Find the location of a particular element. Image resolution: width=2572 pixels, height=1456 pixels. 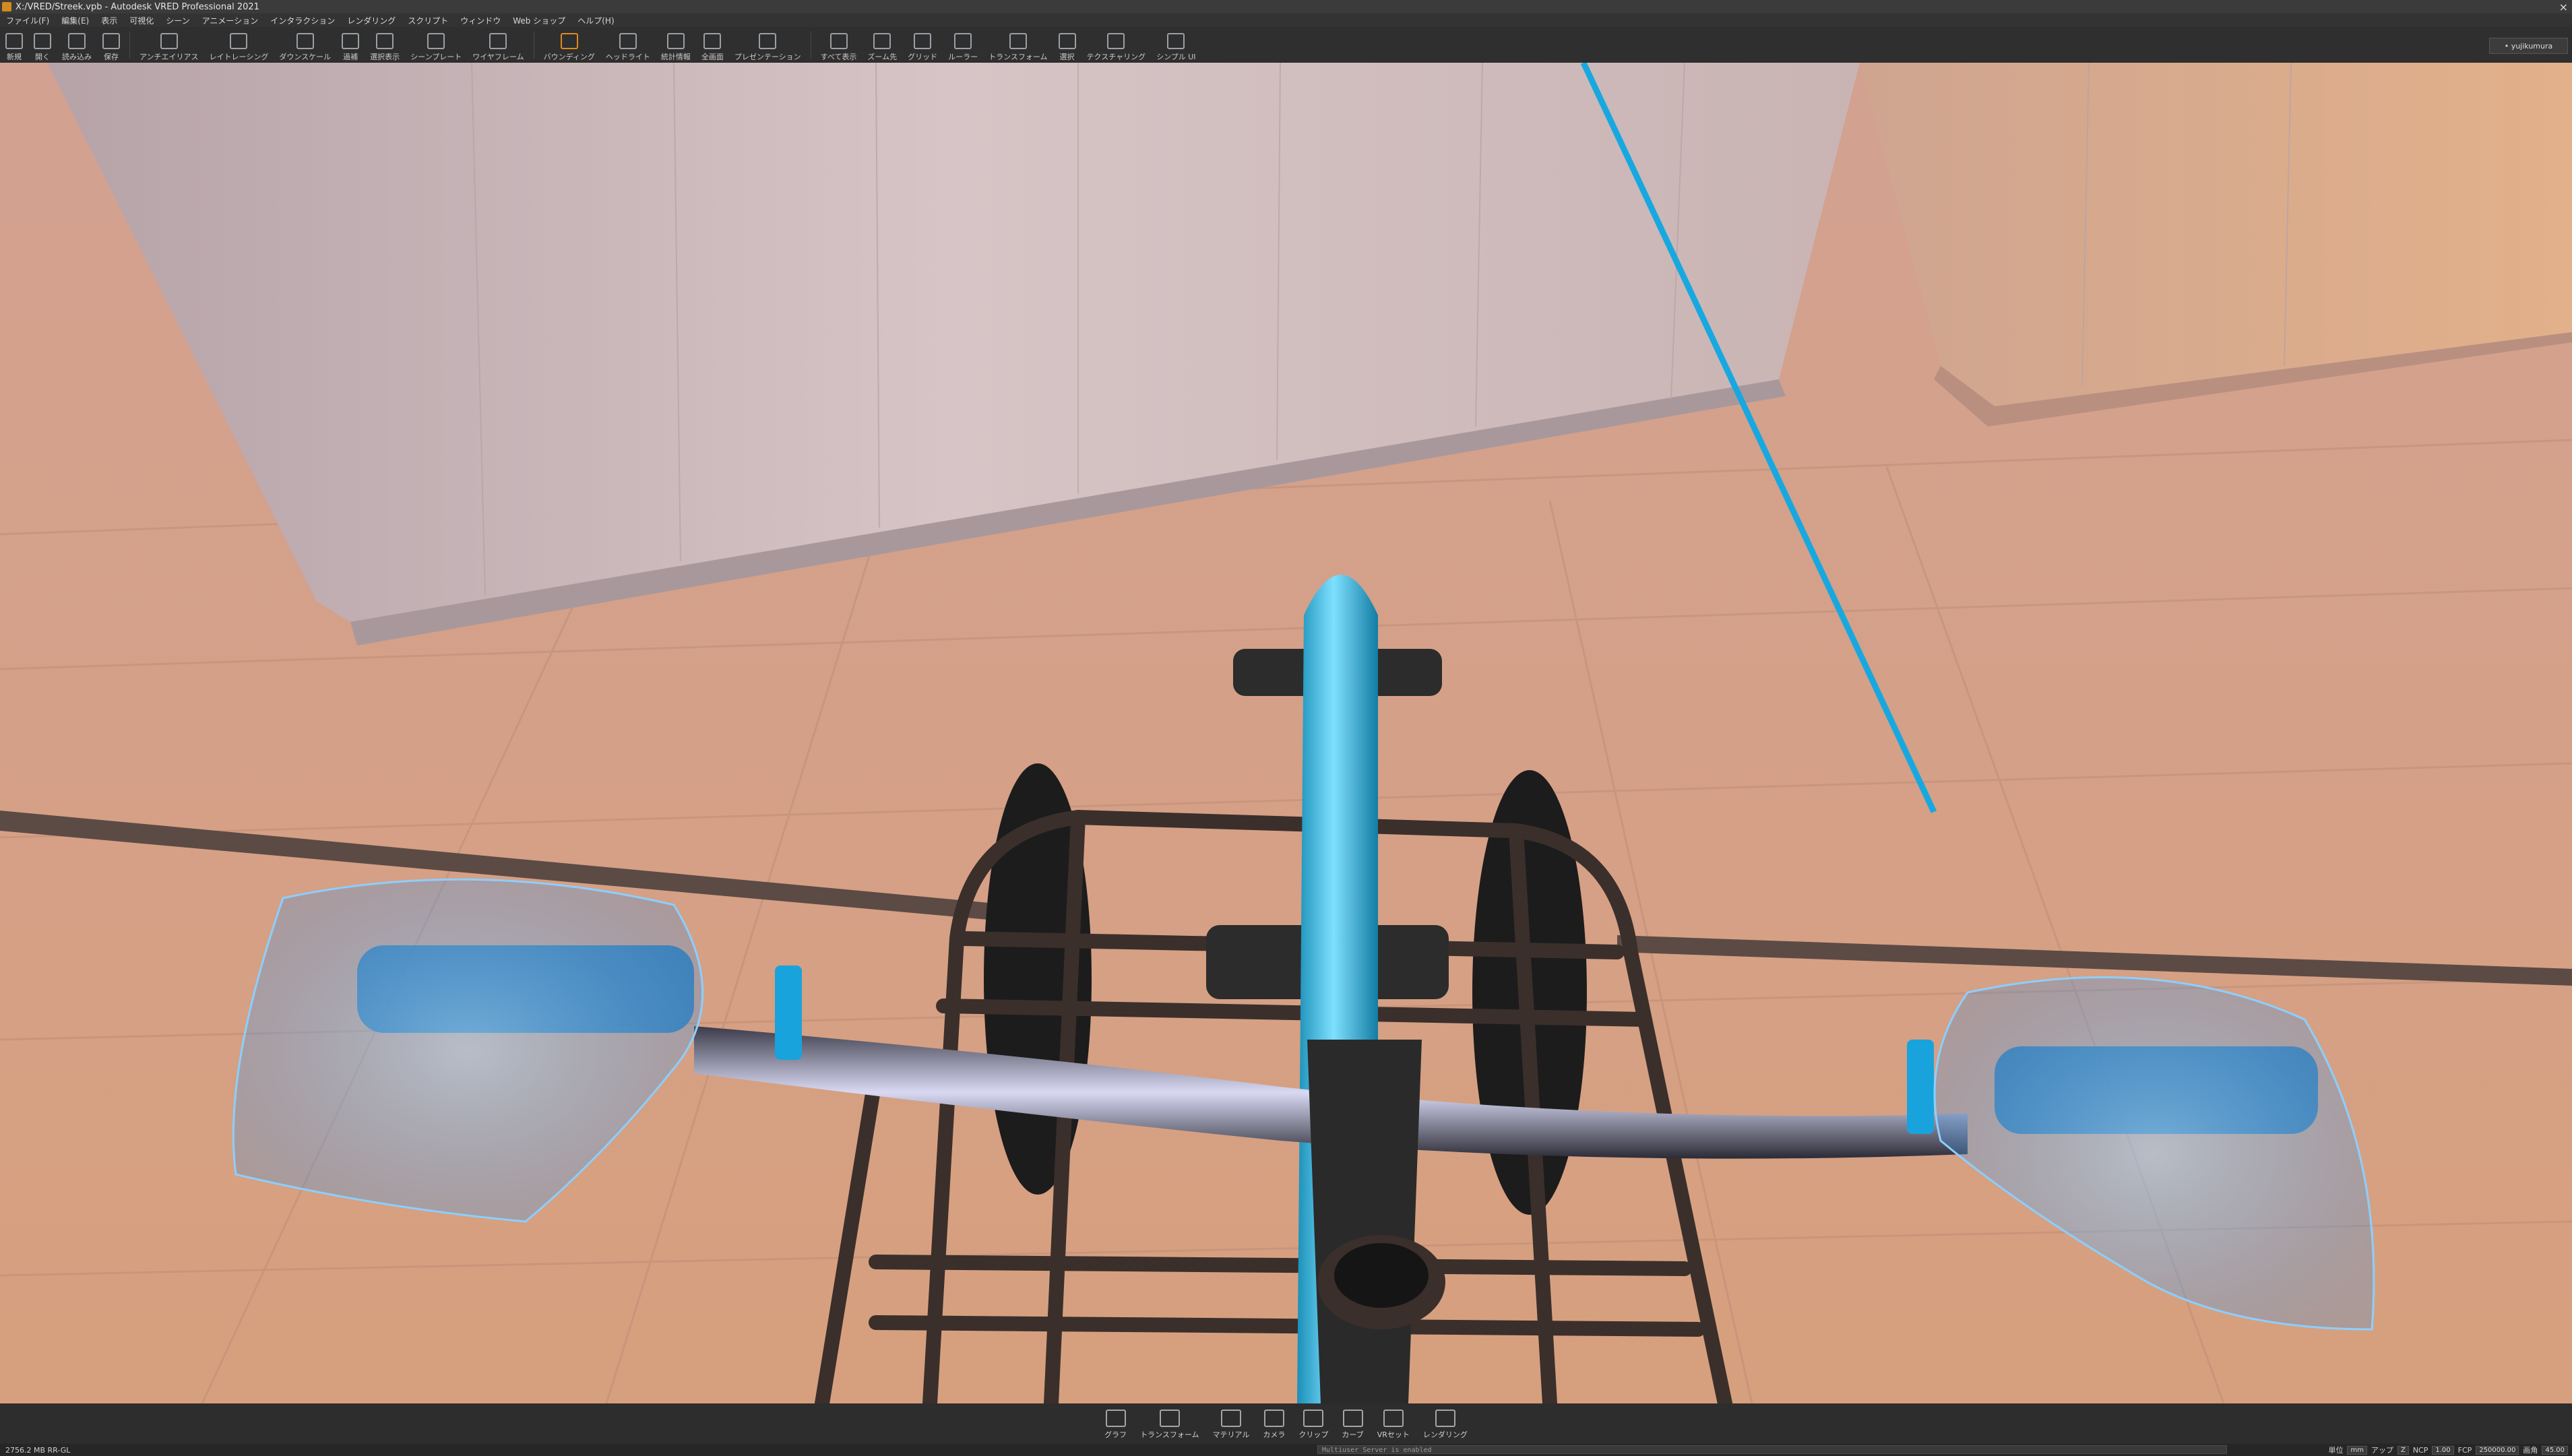

selection-display-button: 選択表示 is located at coordinates (385, 45).